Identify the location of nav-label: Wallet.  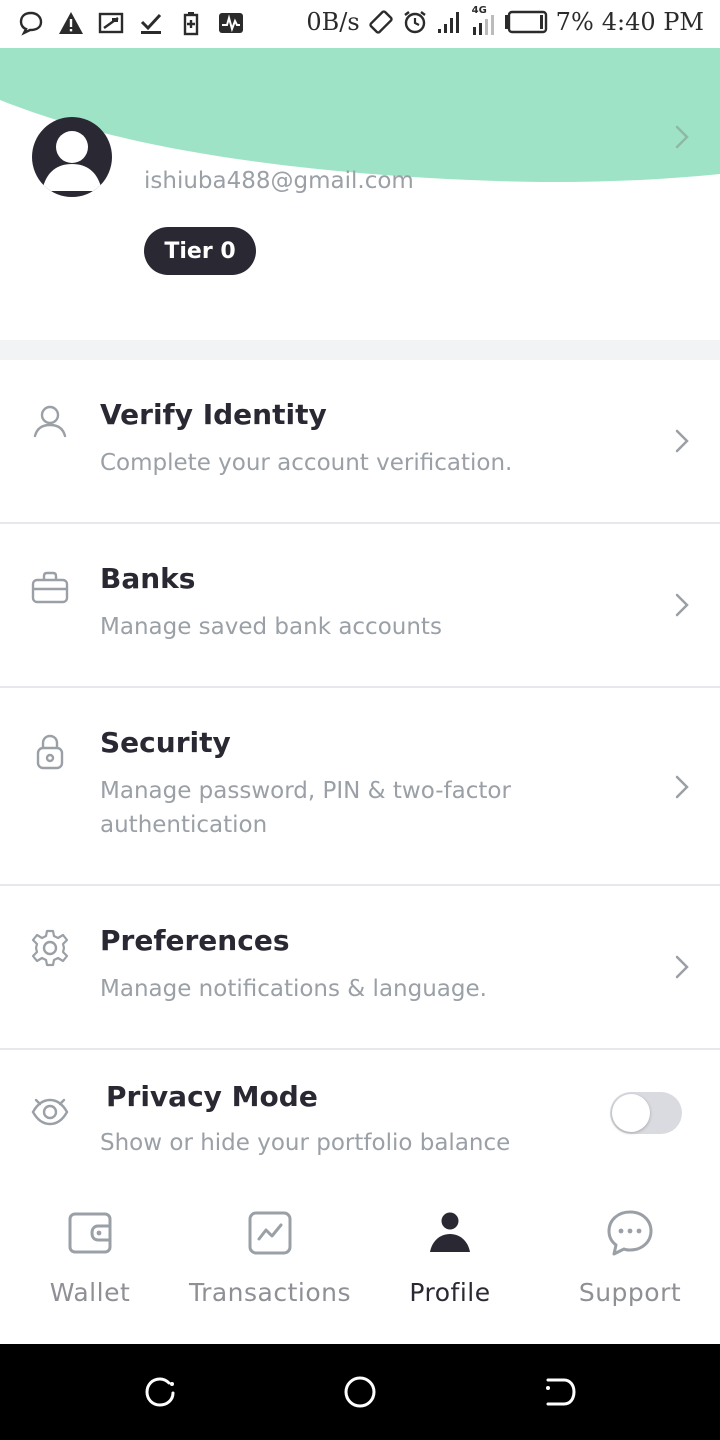
(90, 1292).